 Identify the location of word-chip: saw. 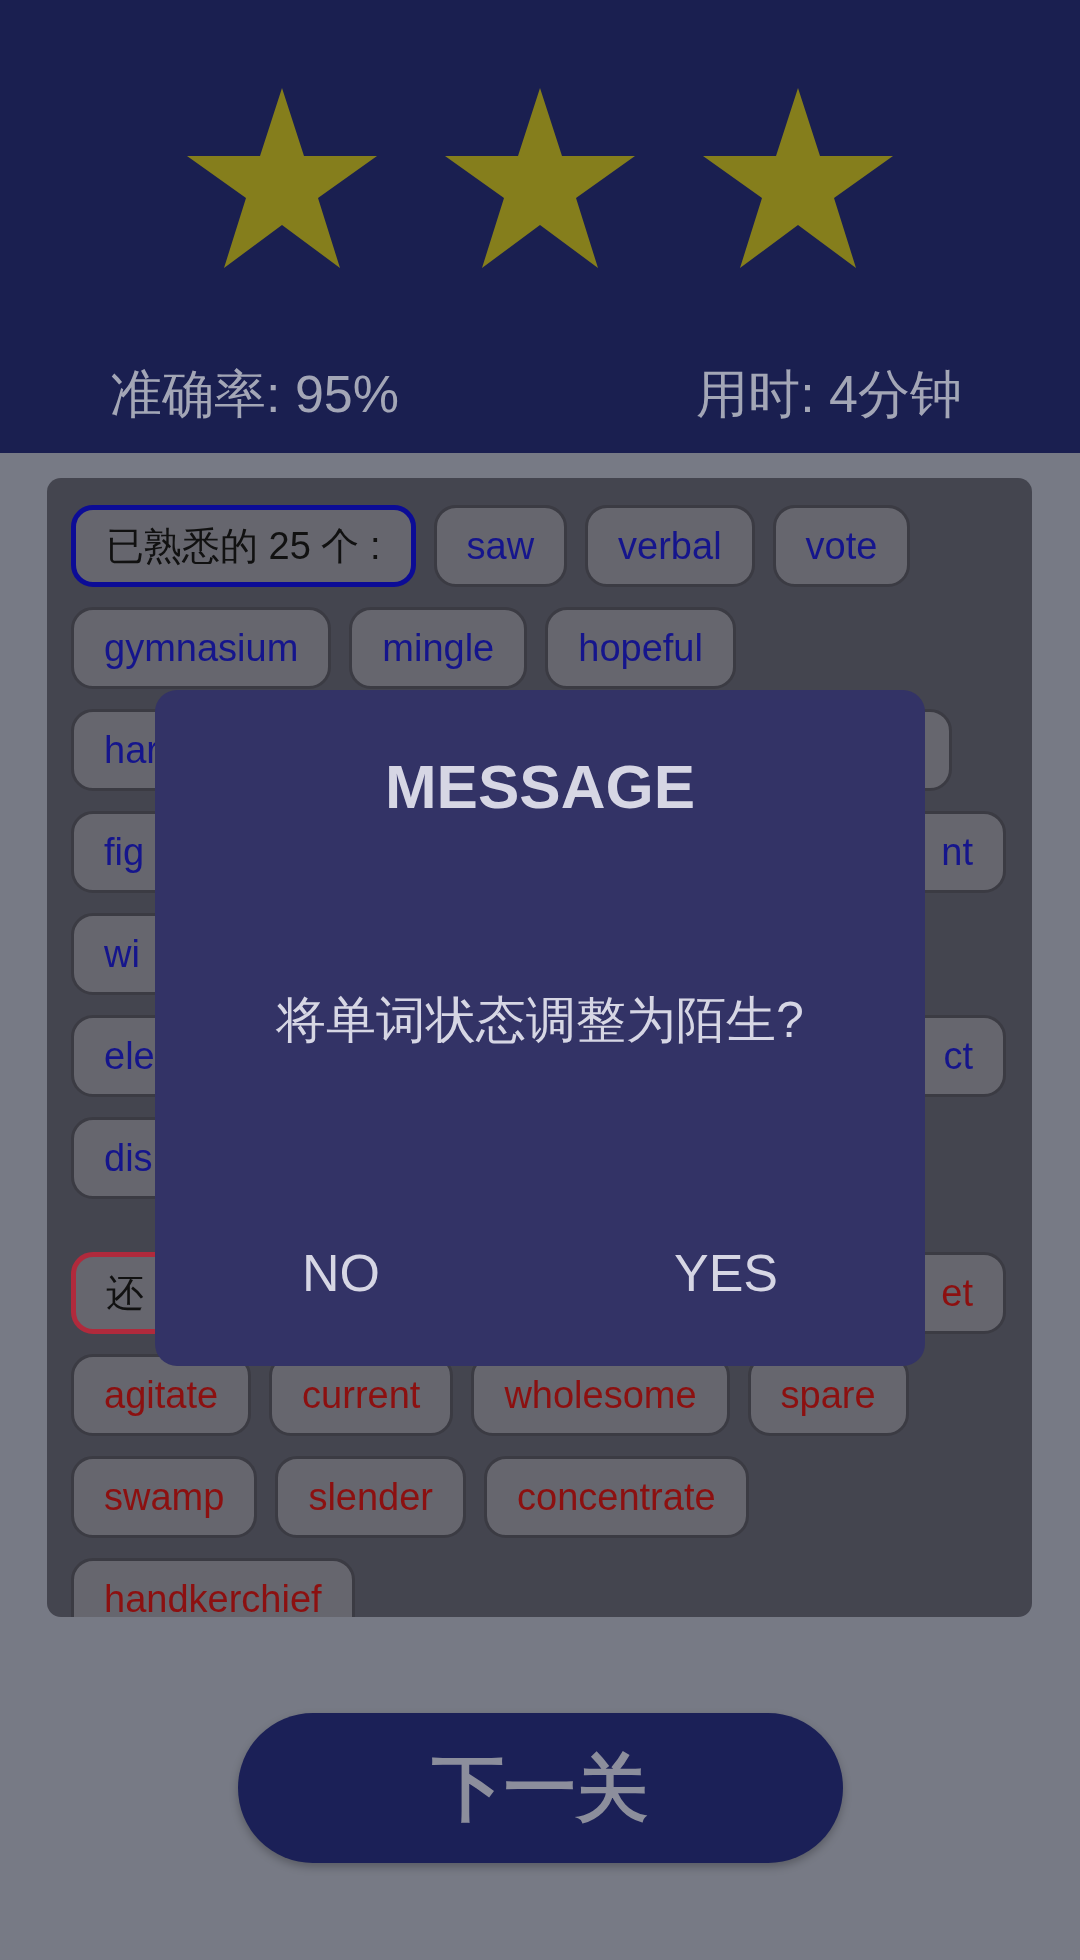
(500, 546).